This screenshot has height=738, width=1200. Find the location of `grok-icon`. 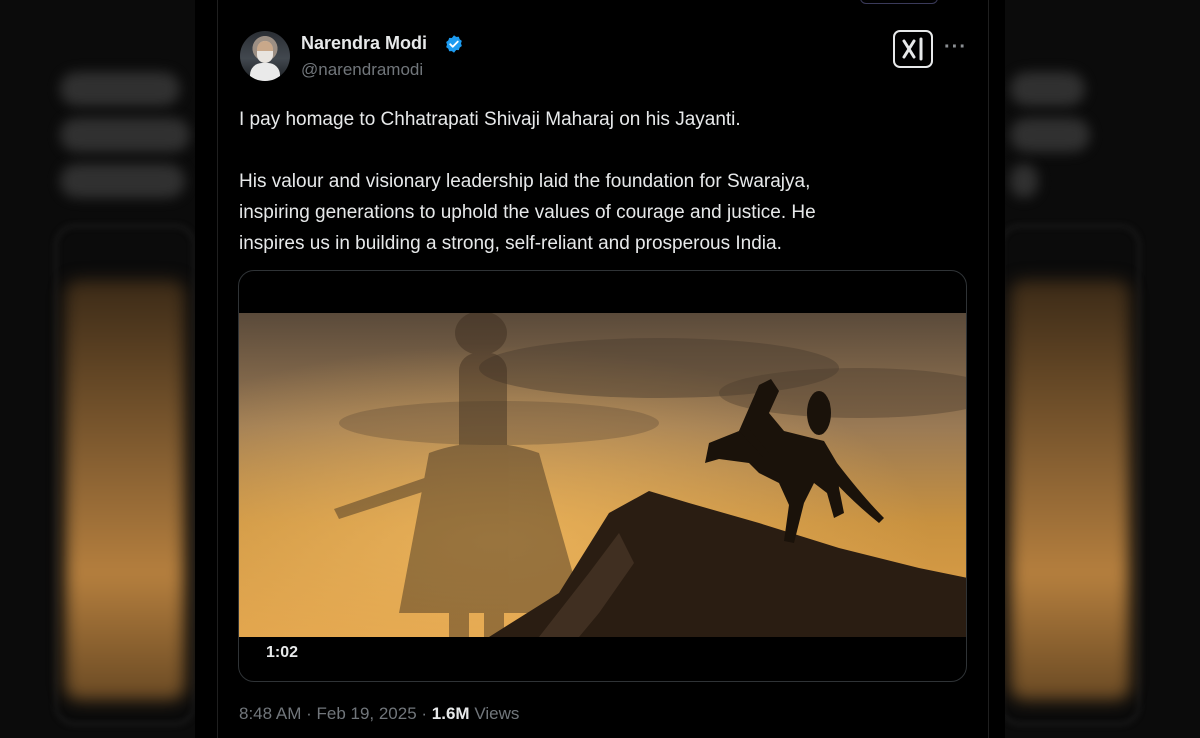

grok-icon is located at coordinates (912, 49).